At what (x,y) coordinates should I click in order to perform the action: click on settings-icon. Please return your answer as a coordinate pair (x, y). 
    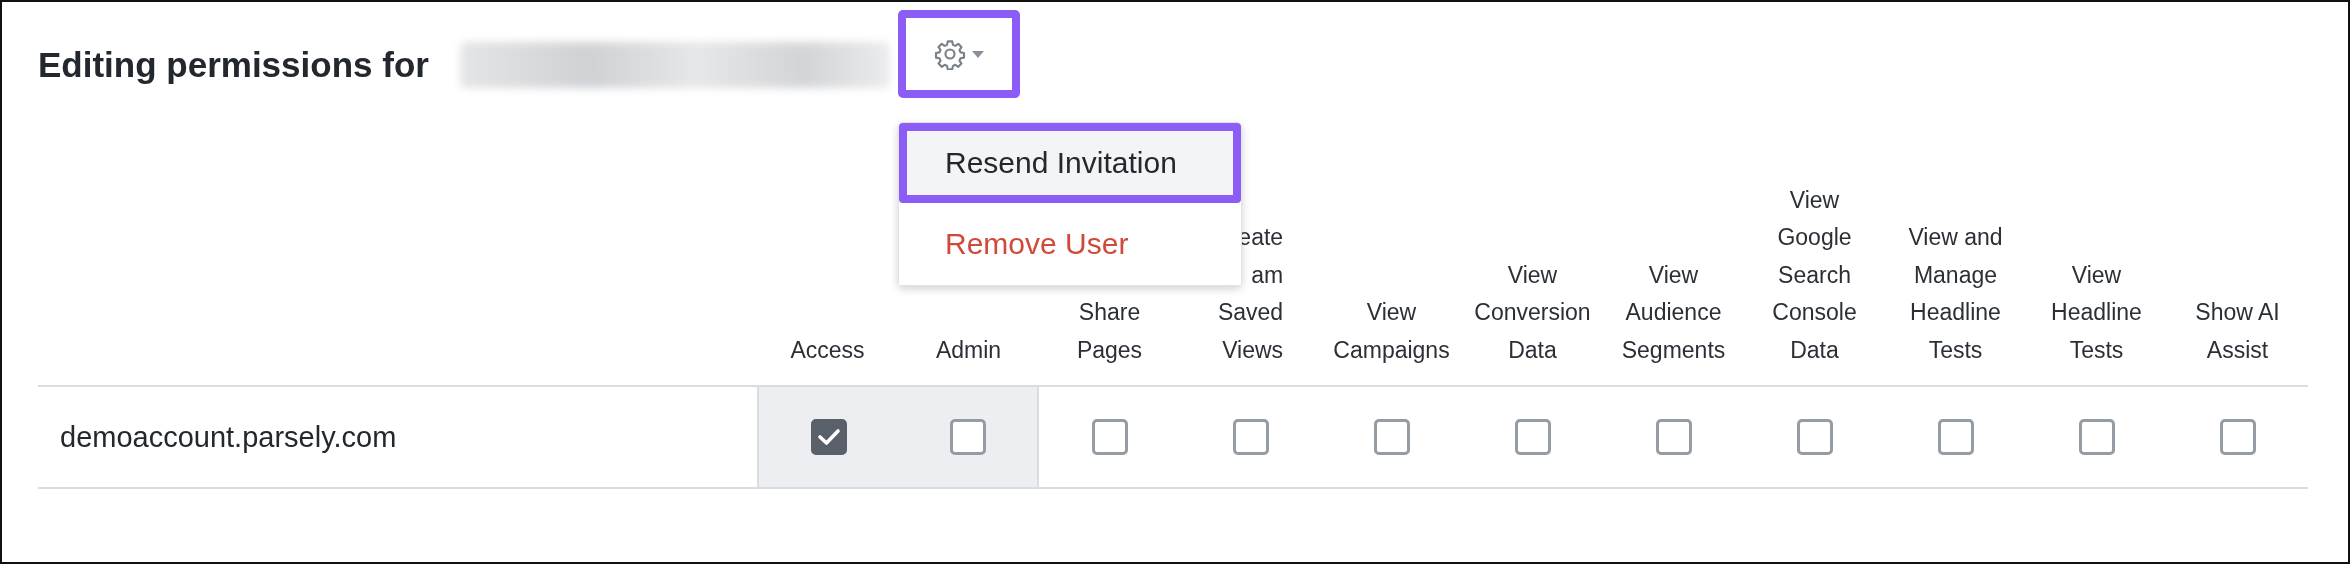
    Looking at the image, I should click on (950, 54).